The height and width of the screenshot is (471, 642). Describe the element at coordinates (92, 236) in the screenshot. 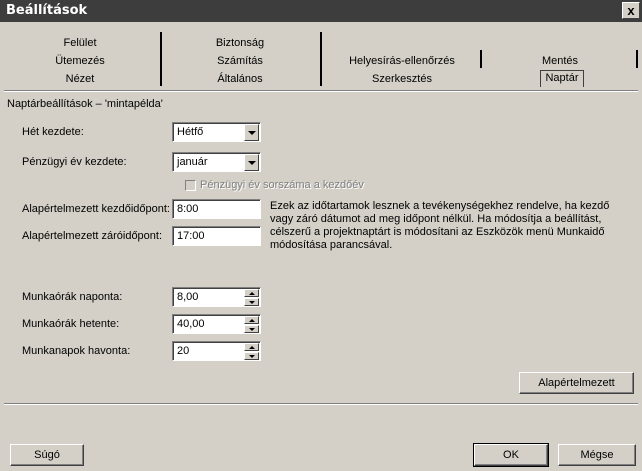

I see `default-end-label: Alapértelmezett záróidőpont:` at that location.